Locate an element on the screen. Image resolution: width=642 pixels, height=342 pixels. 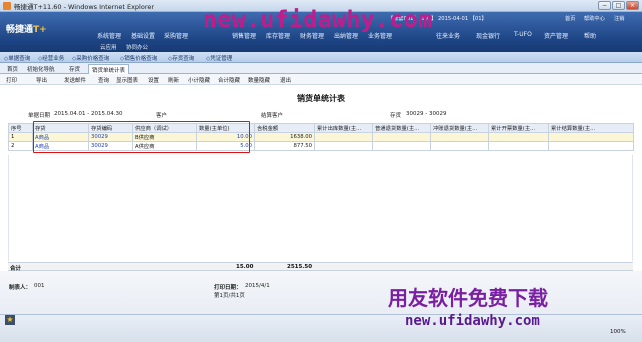
print-date-label: 打印日期： is located at coordinates (228, 288).